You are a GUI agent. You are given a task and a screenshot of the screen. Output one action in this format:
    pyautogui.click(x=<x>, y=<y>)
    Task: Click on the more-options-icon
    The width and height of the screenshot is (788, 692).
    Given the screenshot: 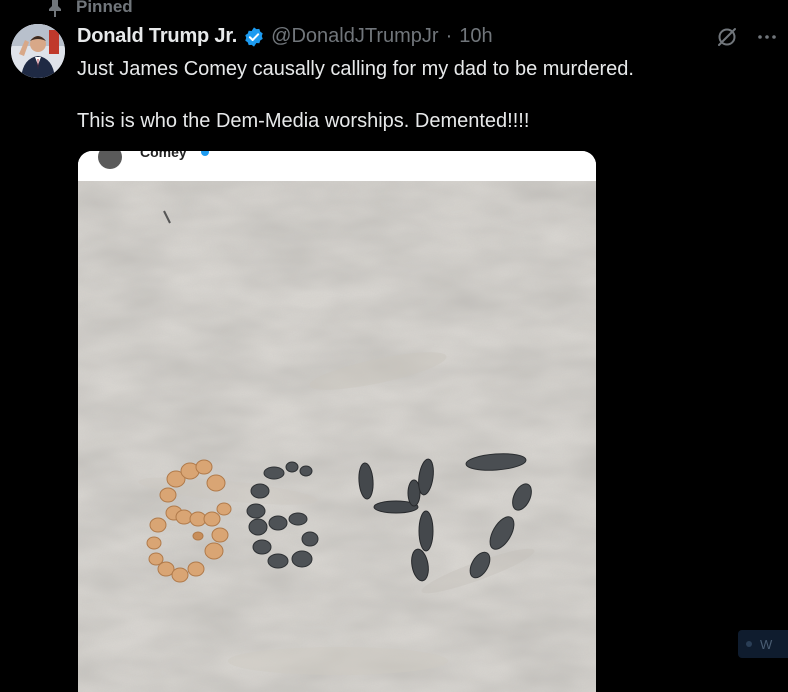 What is the action you would take?
    pyautogui.click(x=767, y=37)
    